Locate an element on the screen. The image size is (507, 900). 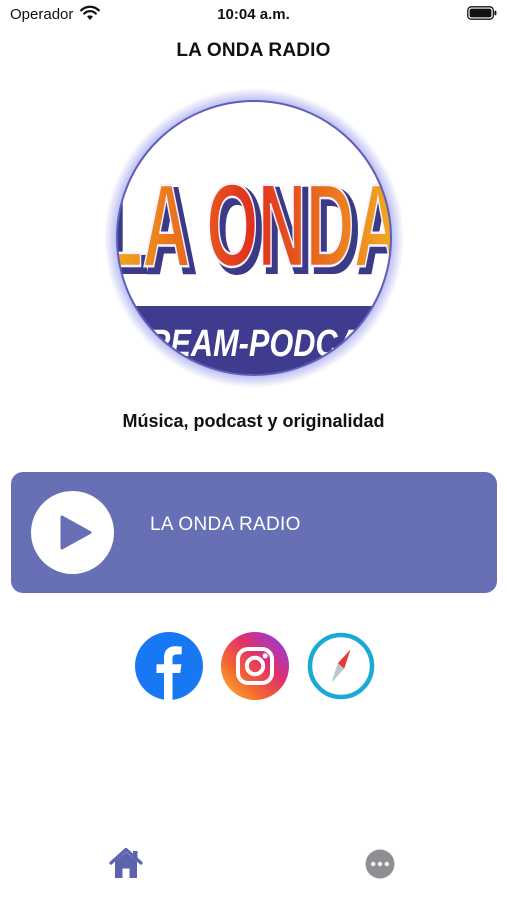
battery-icon is located at coordinates (482, 13).